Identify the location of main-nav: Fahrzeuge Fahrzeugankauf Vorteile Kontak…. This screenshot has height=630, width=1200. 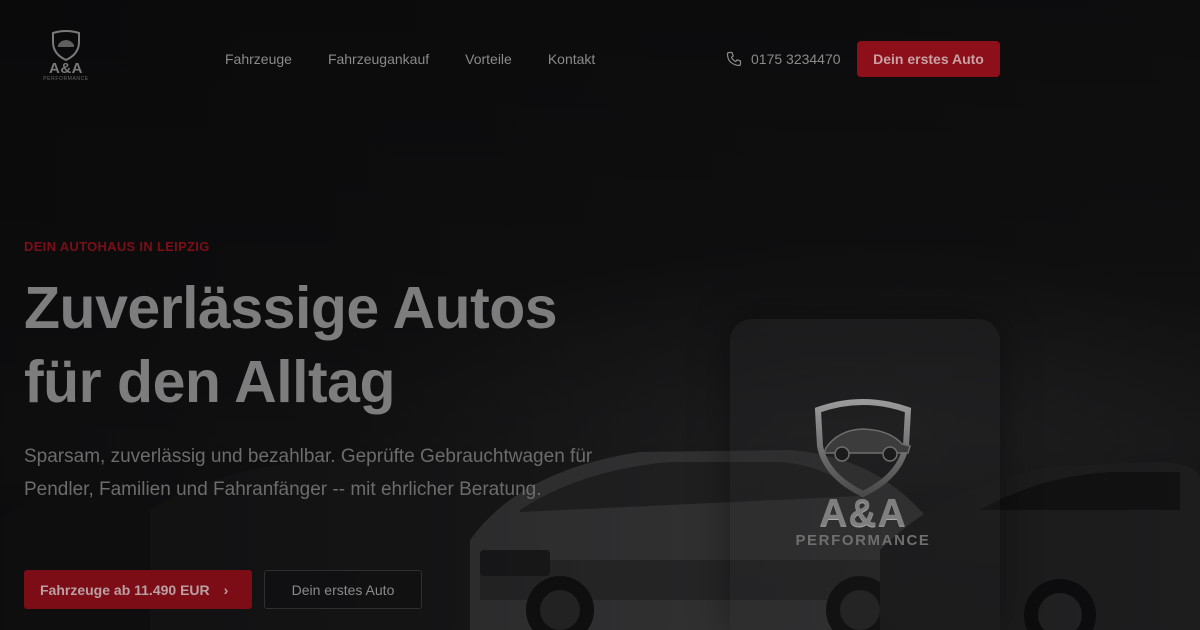
(410, 59).